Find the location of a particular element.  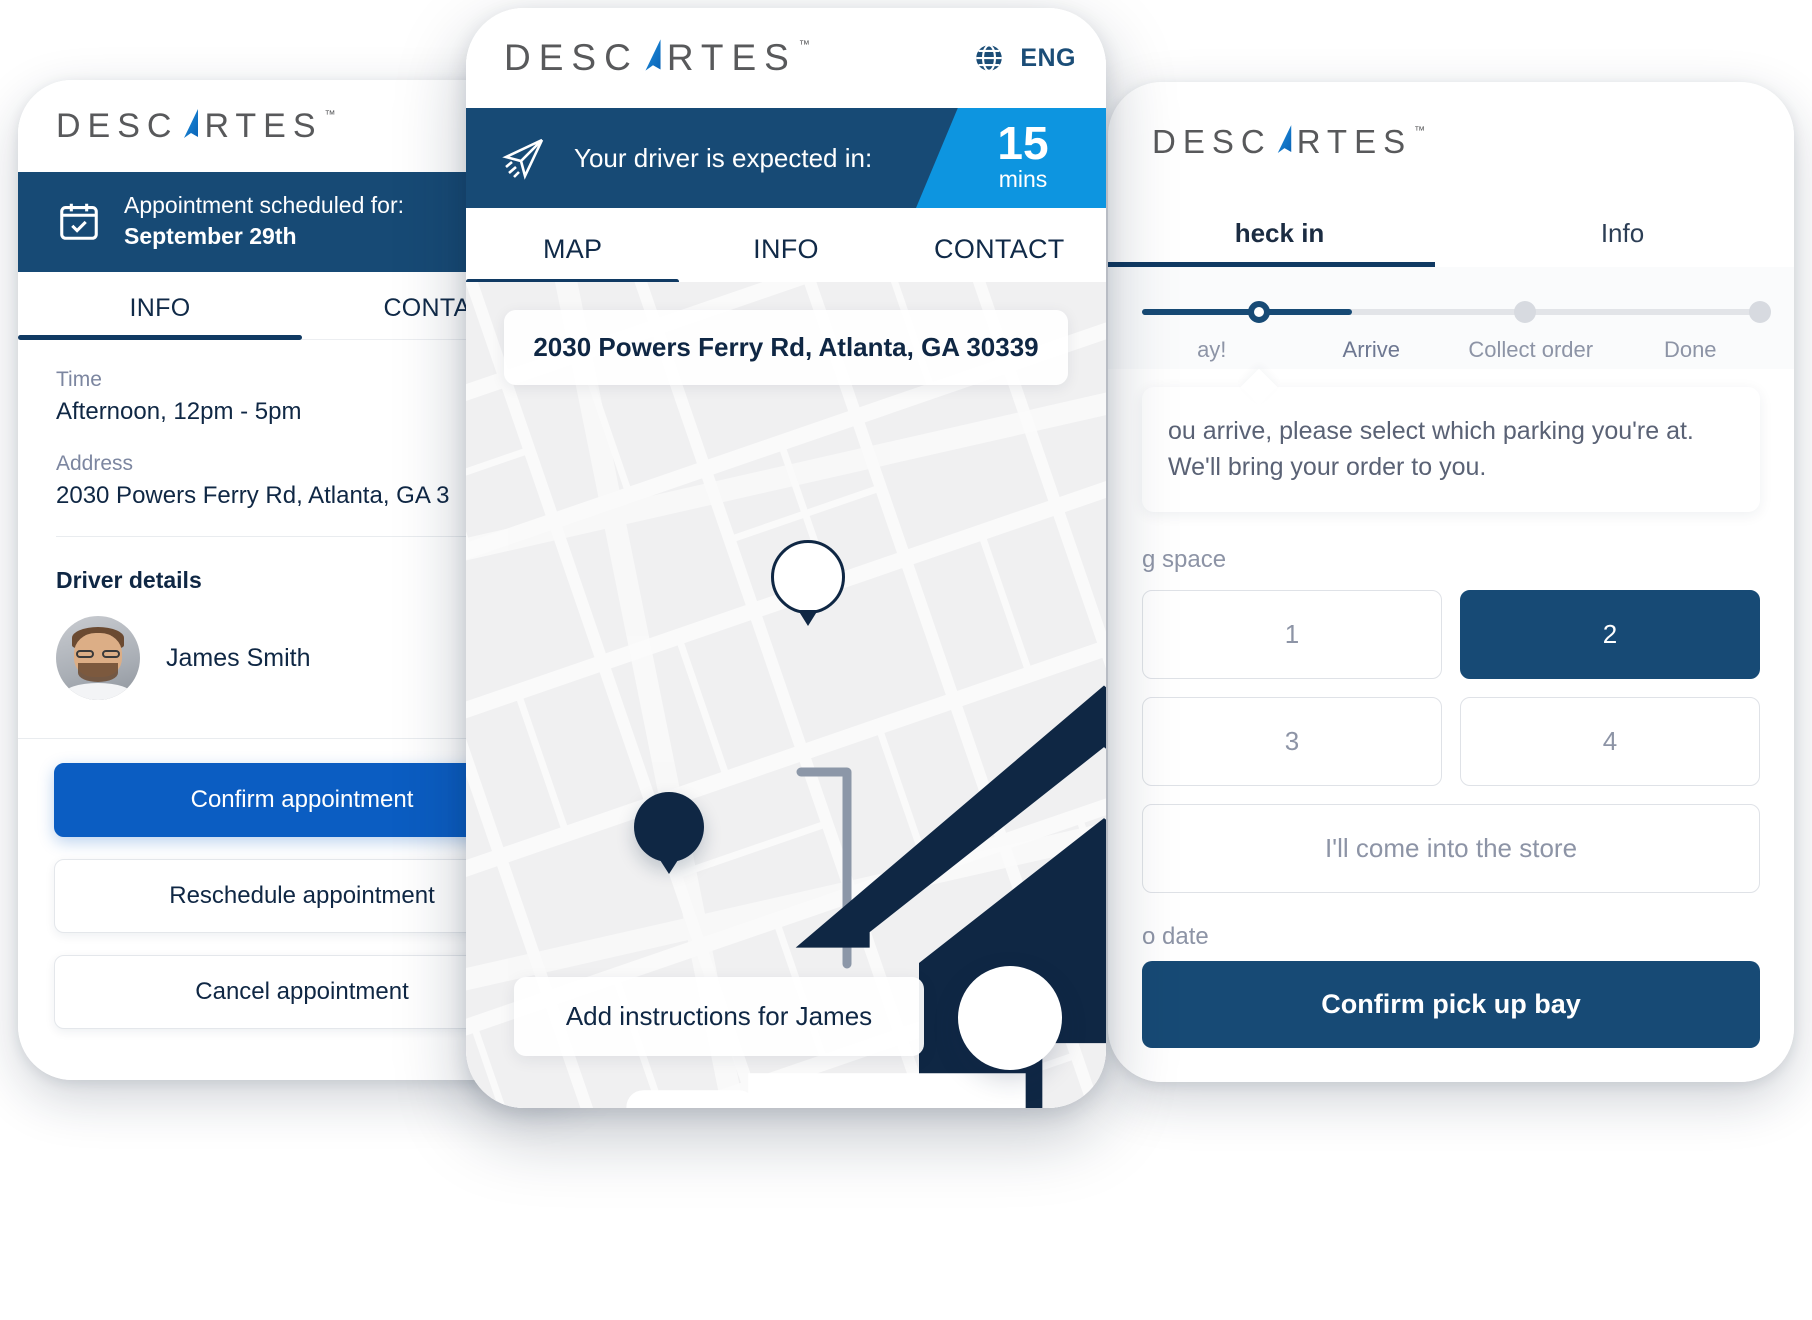

map-address-card: 2030 Powers Ferry Rd, Atlanta, GA 30339 is located at coordinates (786, 348).